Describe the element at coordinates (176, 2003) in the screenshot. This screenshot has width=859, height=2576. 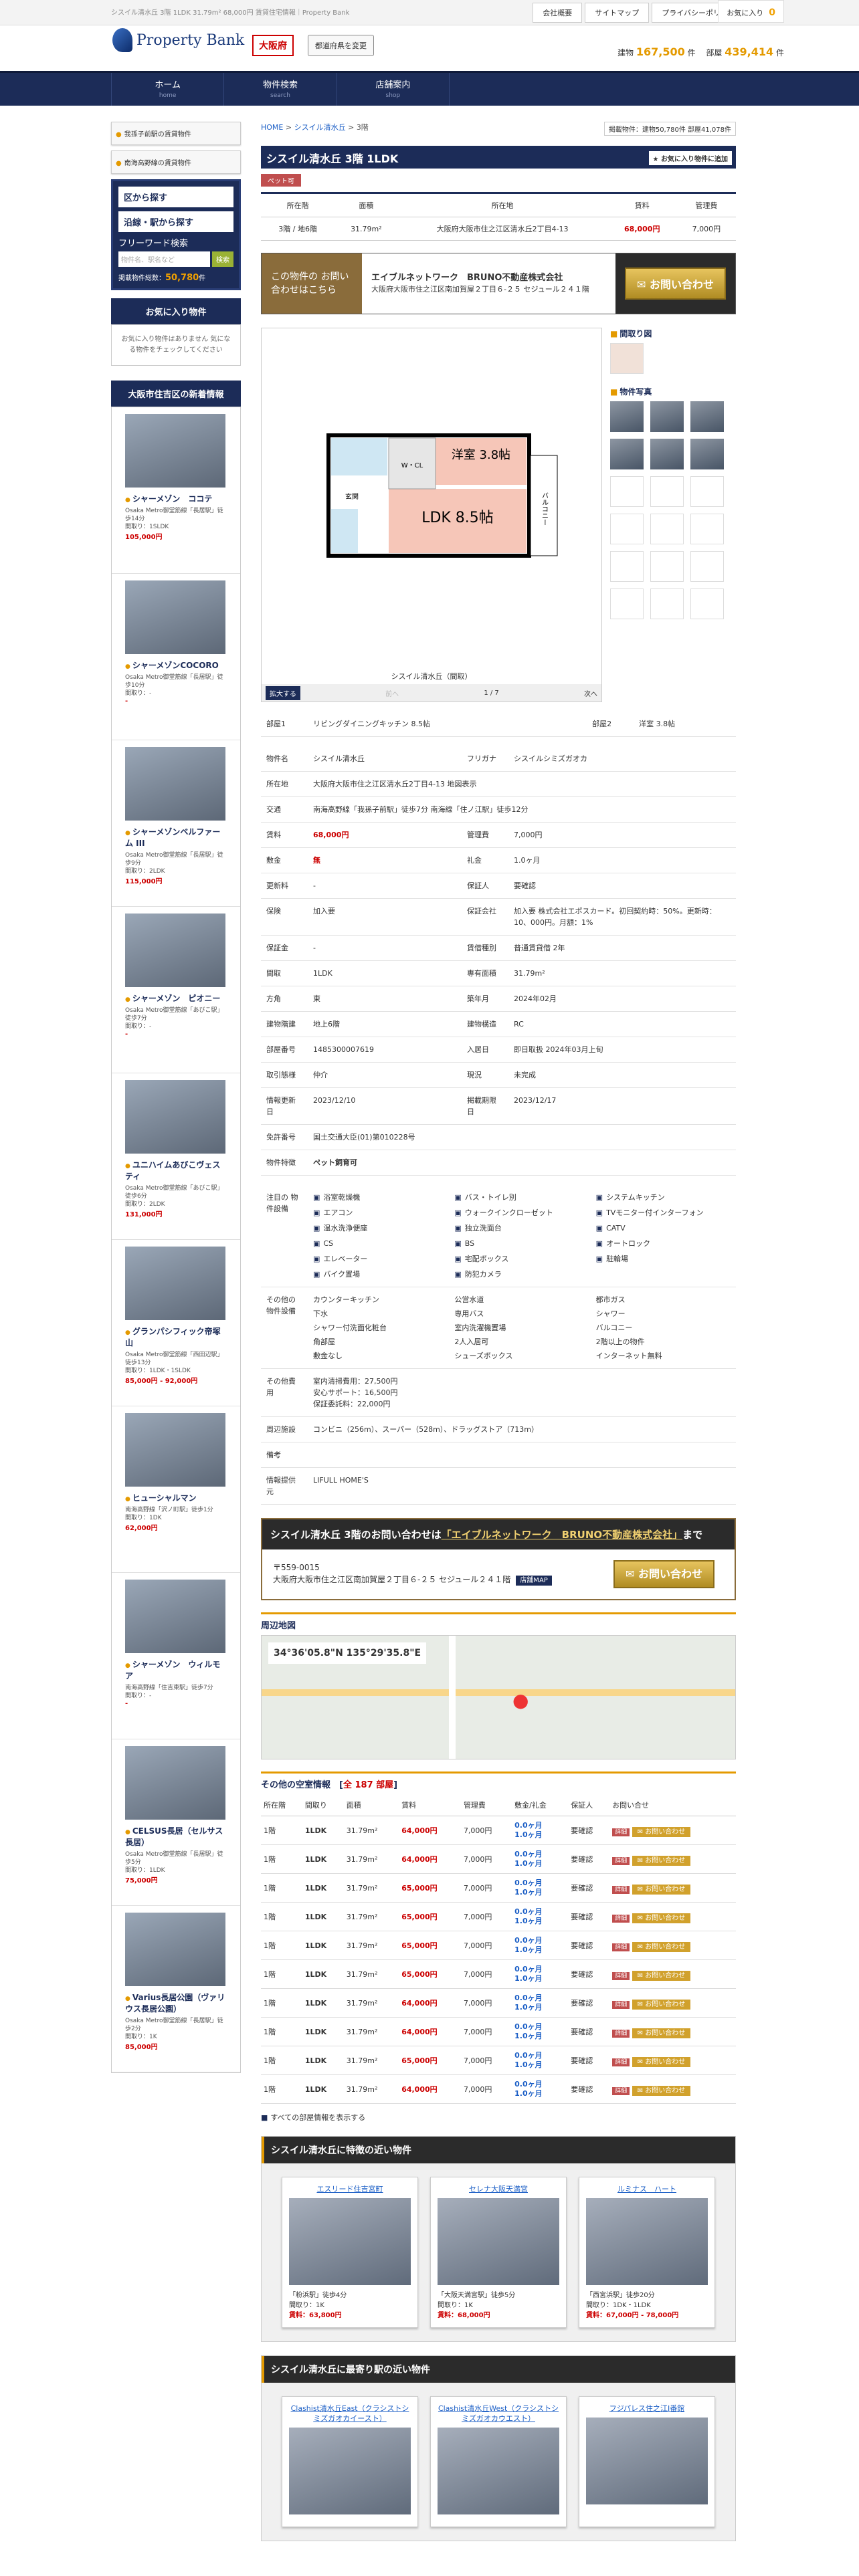
I see `new-item-name: Varius長居公園（ヴァリウス長居公園）` at that location.